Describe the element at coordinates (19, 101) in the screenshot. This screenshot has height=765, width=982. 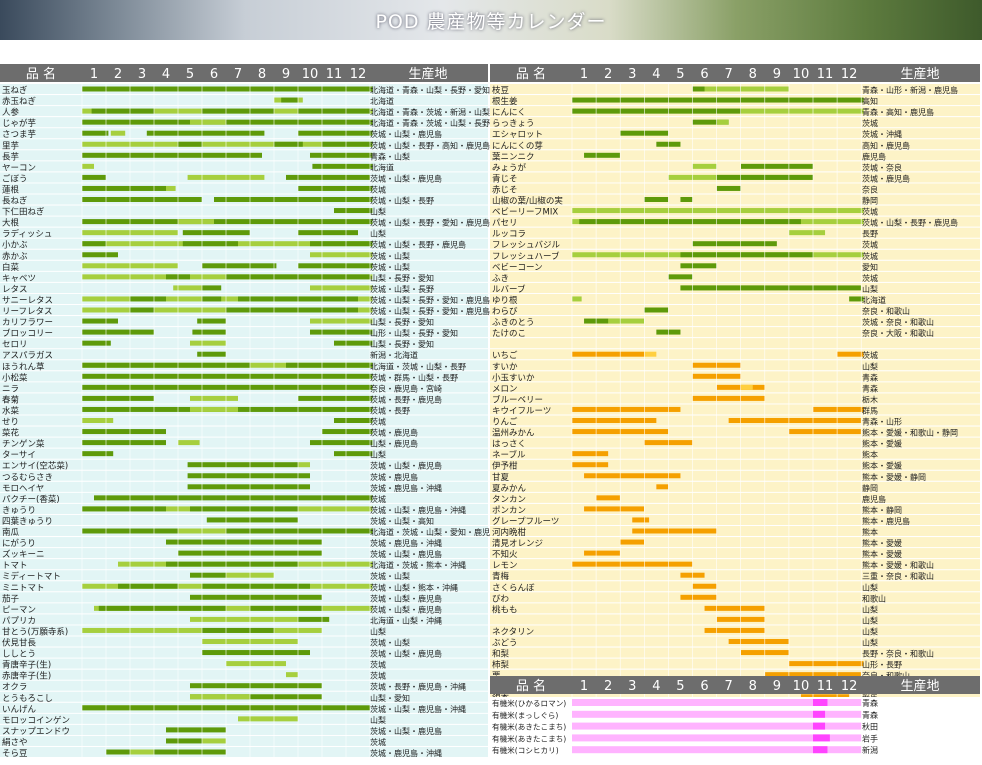
I see `left-item-name: 赤玉ねぎ` at that location.